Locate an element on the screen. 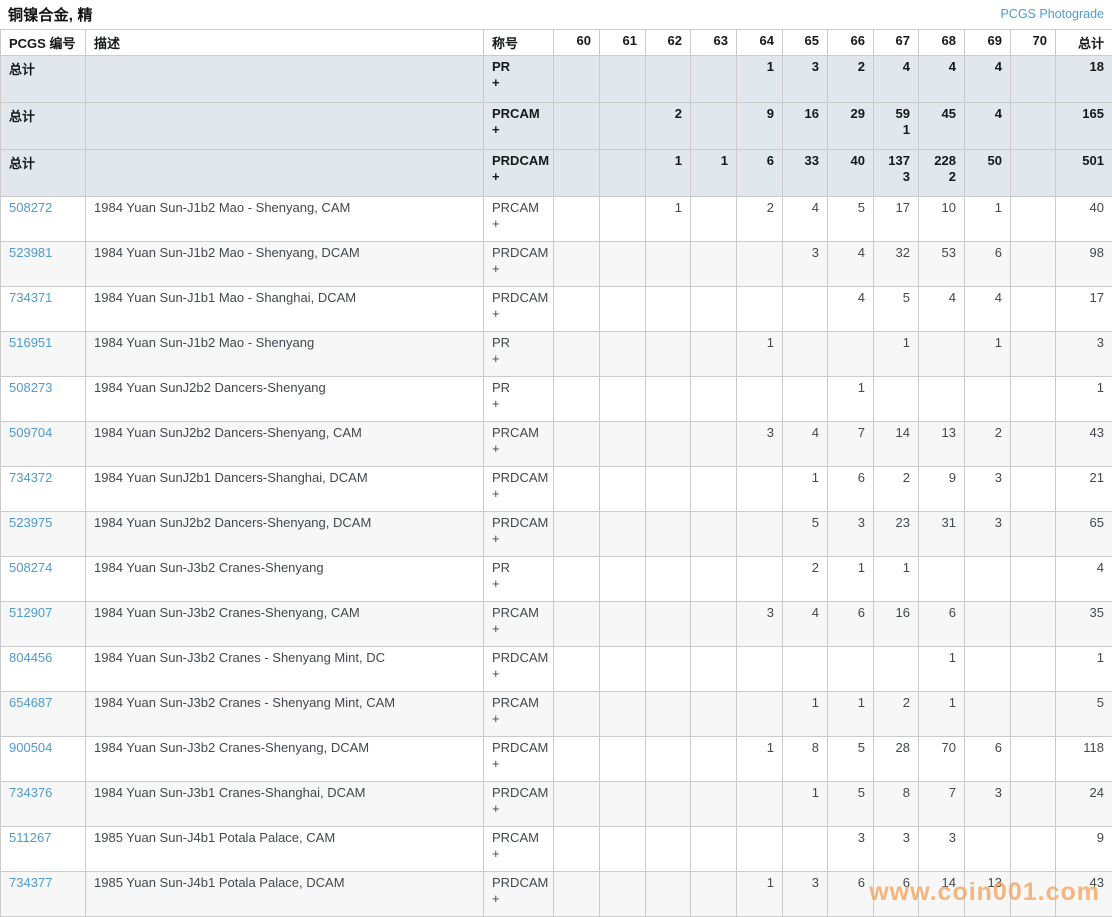 This screenshot has width=1112, height=917. description-cell is located at coordinates (285, 79).